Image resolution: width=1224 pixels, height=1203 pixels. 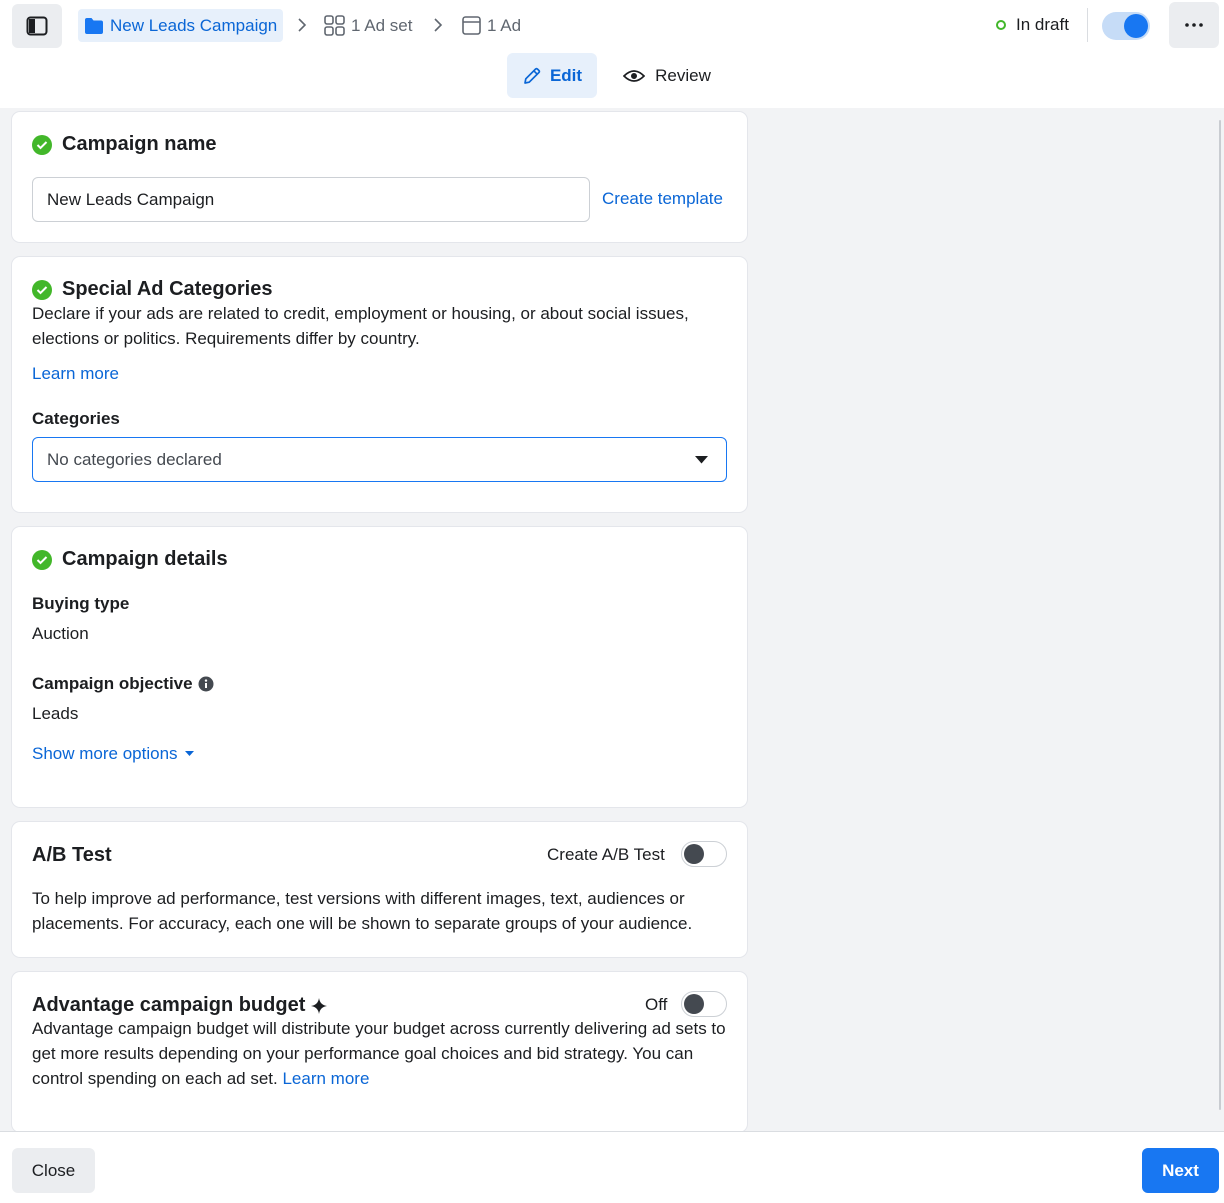 What do you see at coordinates (379, 459) in the screenshot?
I see `categories-select: No categories declared` at bounding box center [379, 459].